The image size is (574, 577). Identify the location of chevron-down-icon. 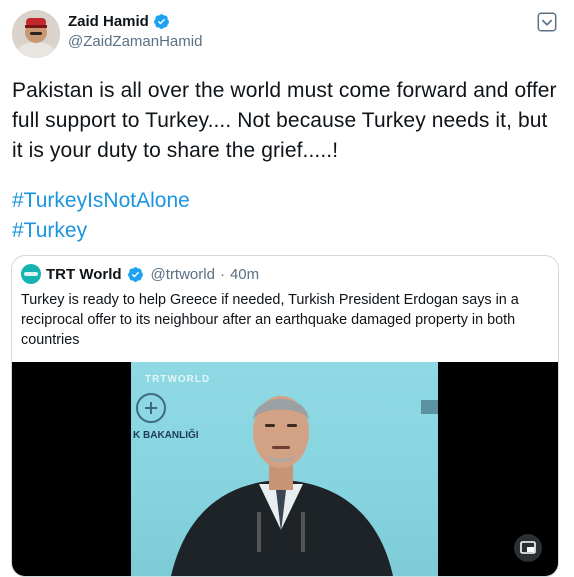
(547, 22).